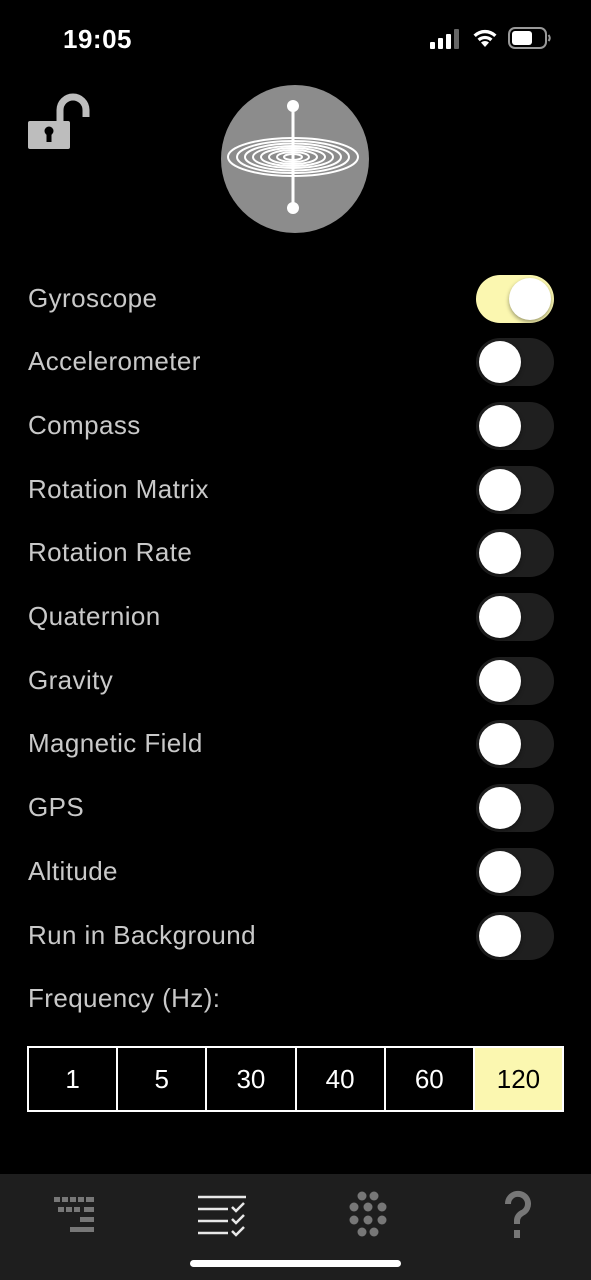  Describe the element at coordinates (295, 936) in the screenshot. I see `sensor-row-run-in-background: Run in Background` at that location.